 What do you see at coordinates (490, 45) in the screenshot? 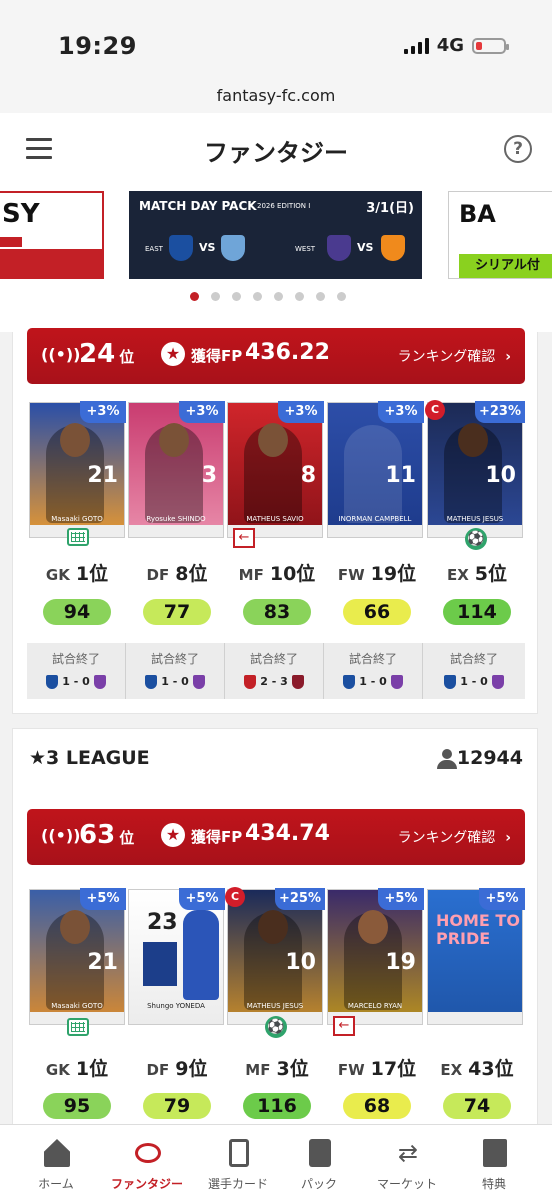
I see `battery-icon` at bounding box center [490, 45].